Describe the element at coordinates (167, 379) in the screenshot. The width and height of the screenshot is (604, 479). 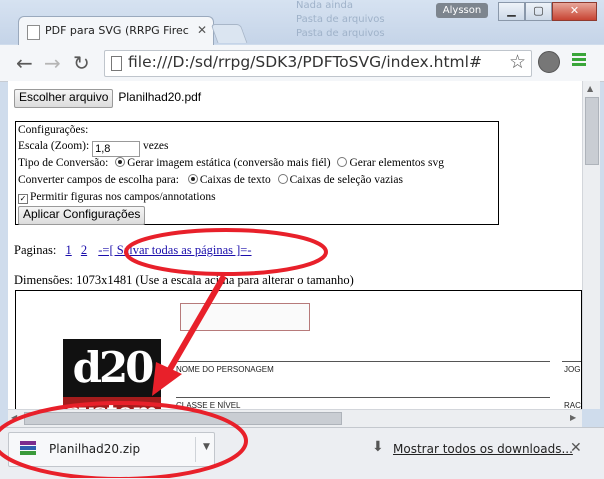
I see `annotation-arrow-head` at that location.